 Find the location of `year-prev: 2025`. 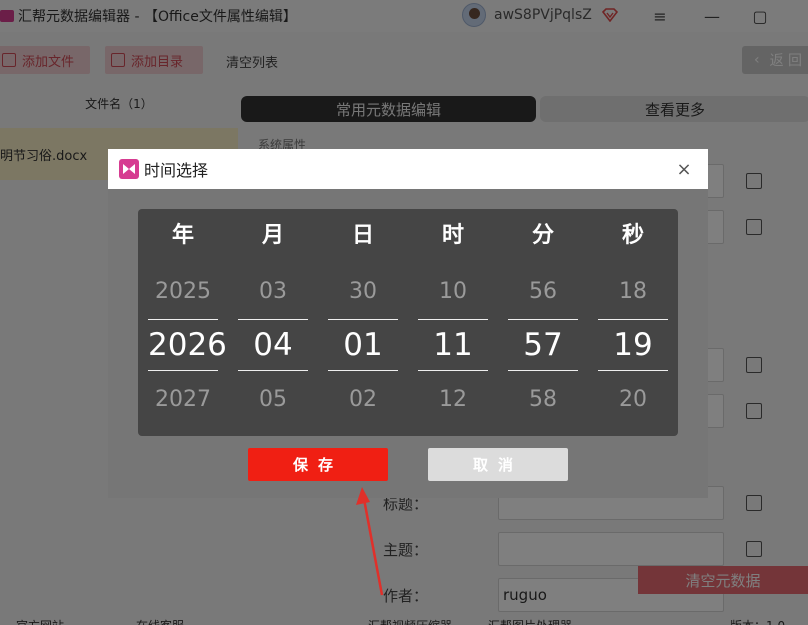

year-prev: 2025 is located at coordinates (183, 291).